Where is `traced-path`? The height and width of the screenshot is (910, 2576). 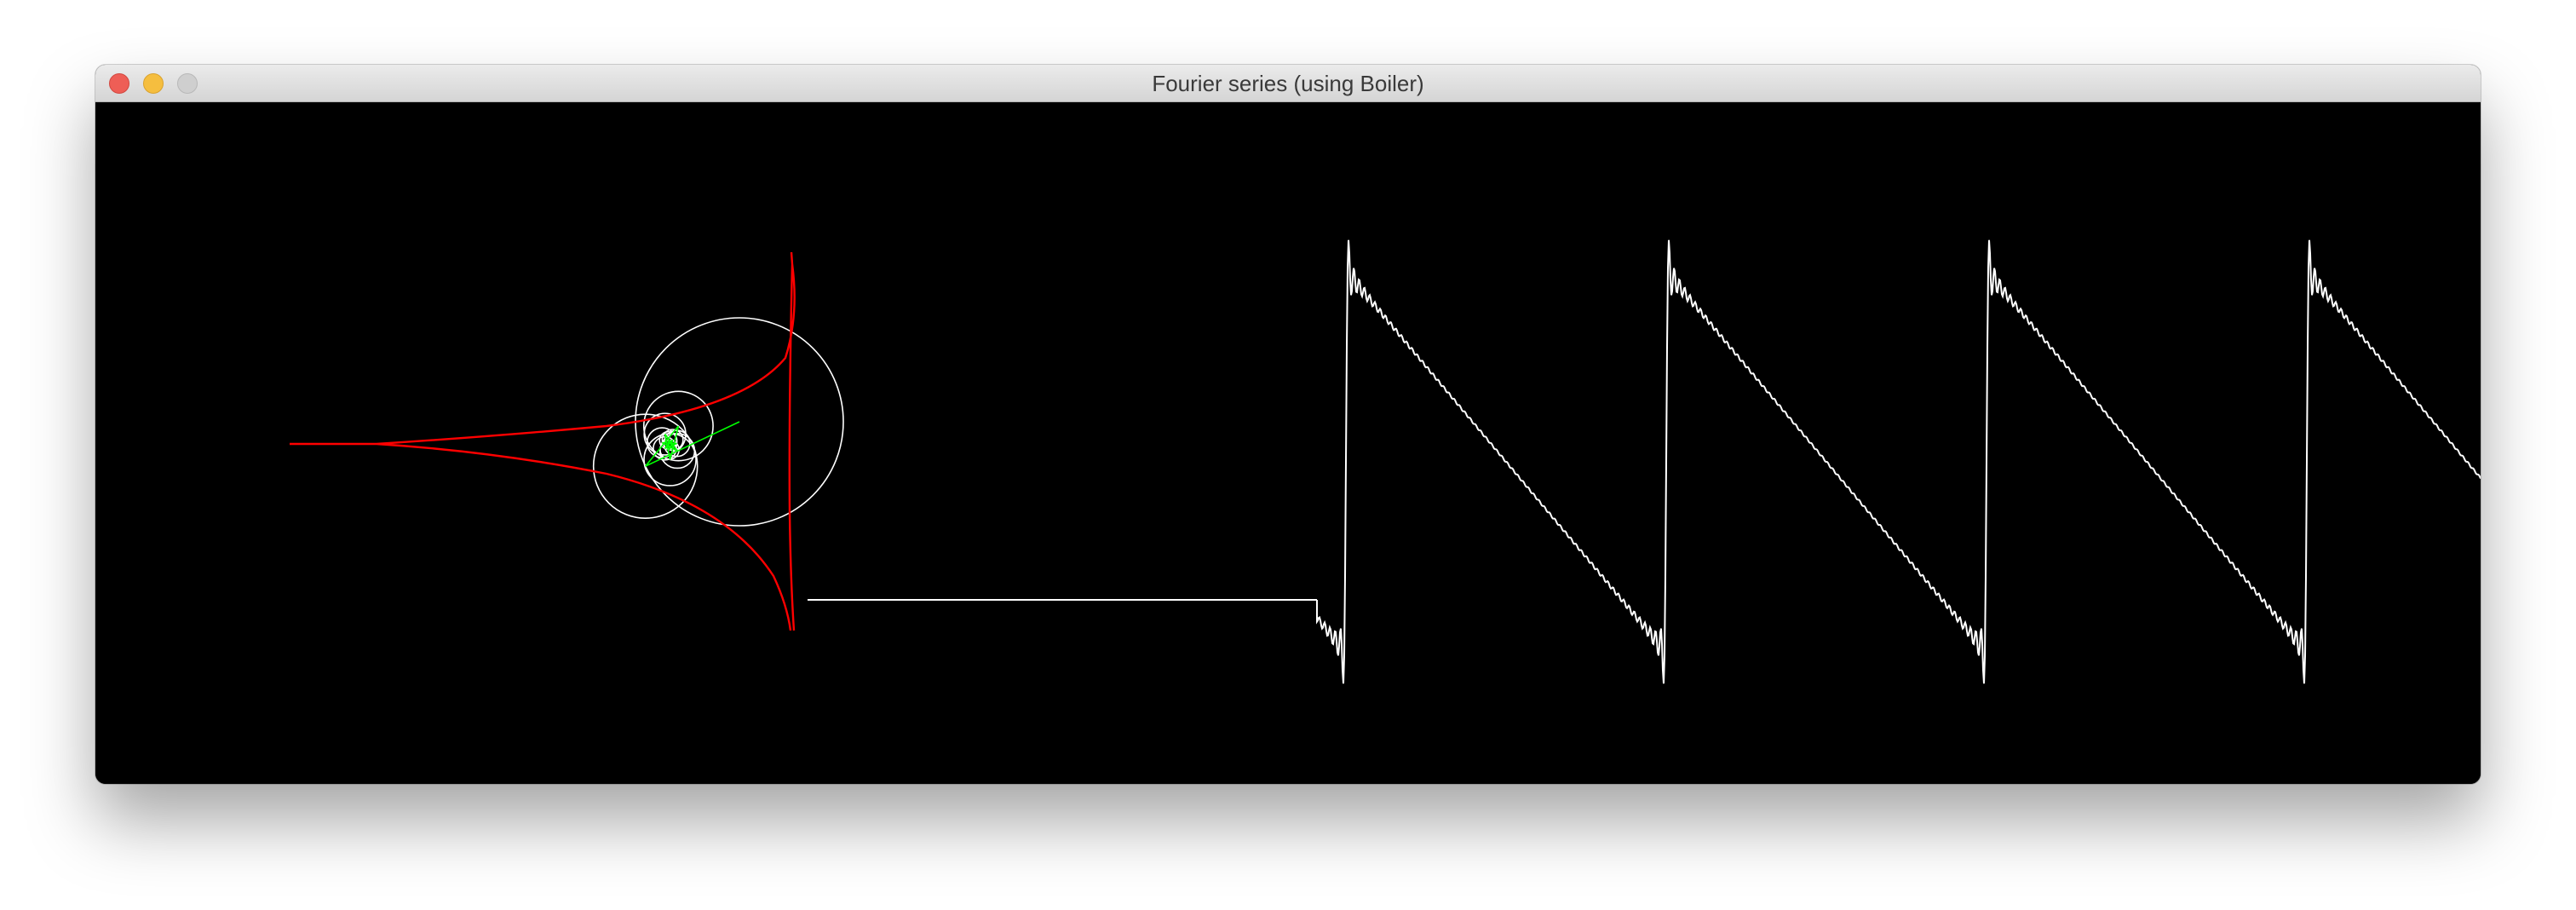
traced-path is located at coordinates (543, 441).